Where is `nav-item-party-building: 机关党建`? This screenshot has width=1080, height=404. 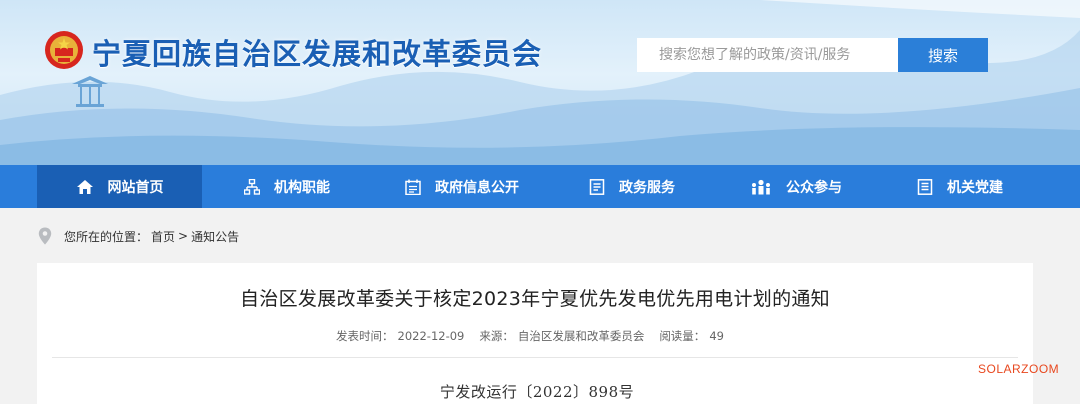
nav-item-party-building: 机关党建 is located at coordinates (960, 186).